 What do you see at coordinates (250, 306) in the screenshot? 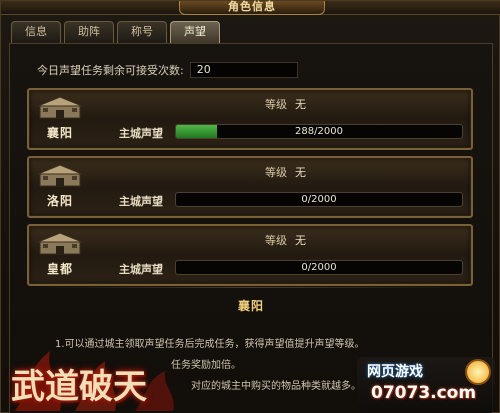
I see `section-title: 襄阳` at bounding box center [250, 306].